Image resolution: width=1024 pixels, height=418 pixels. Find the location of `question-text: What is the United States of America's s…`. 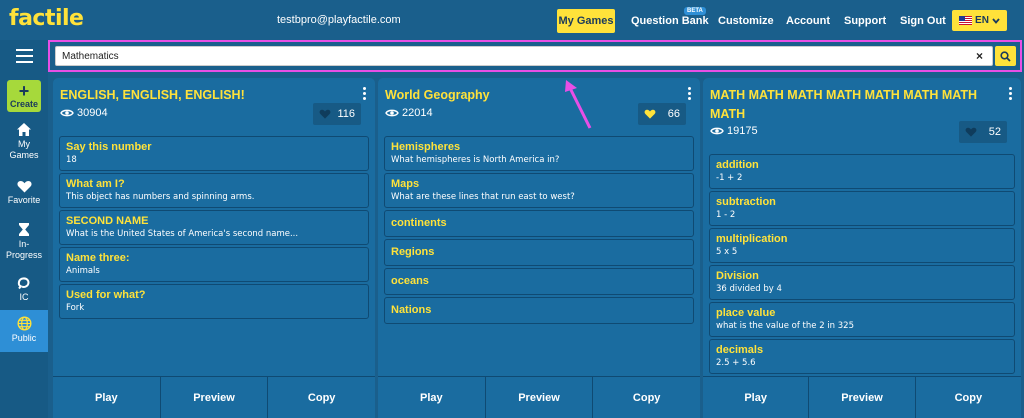

question-text: What is the United States of America's s… is located at coordinates (182, 234).